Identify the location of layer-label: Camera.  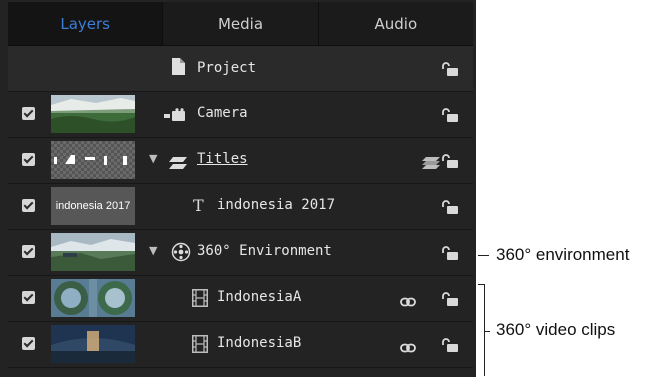
(222, 113).